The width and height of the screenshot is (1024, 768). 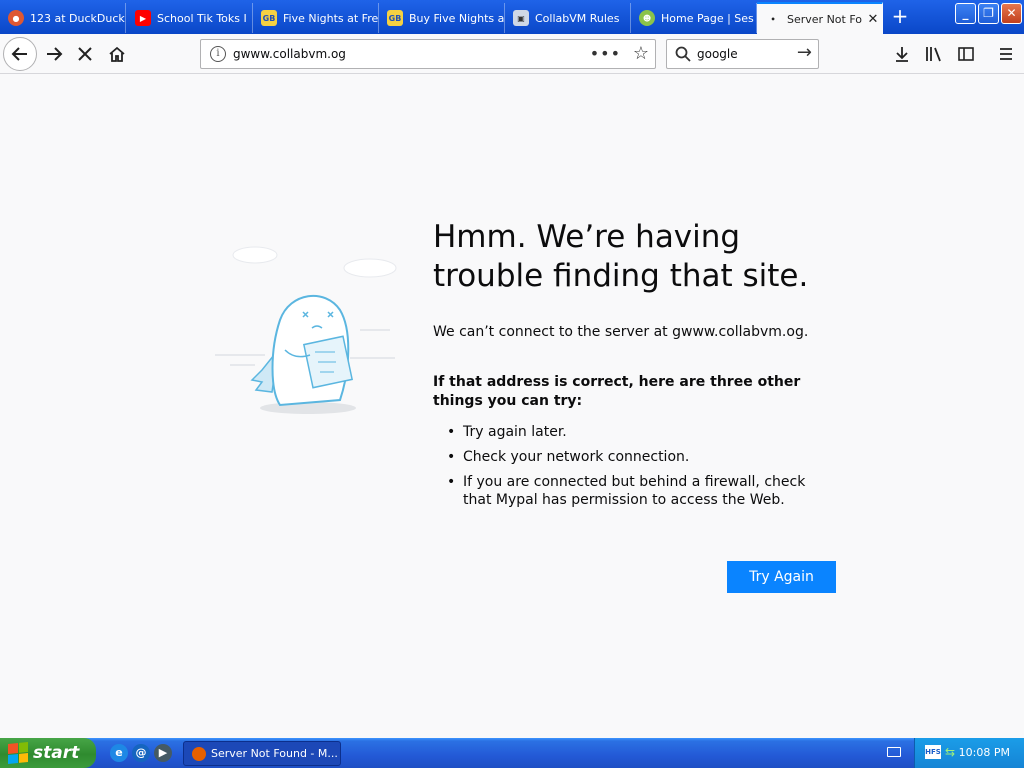 I want to click on tab-youtube: ▶ School Tik Toks I, so click(x=190, y=18).